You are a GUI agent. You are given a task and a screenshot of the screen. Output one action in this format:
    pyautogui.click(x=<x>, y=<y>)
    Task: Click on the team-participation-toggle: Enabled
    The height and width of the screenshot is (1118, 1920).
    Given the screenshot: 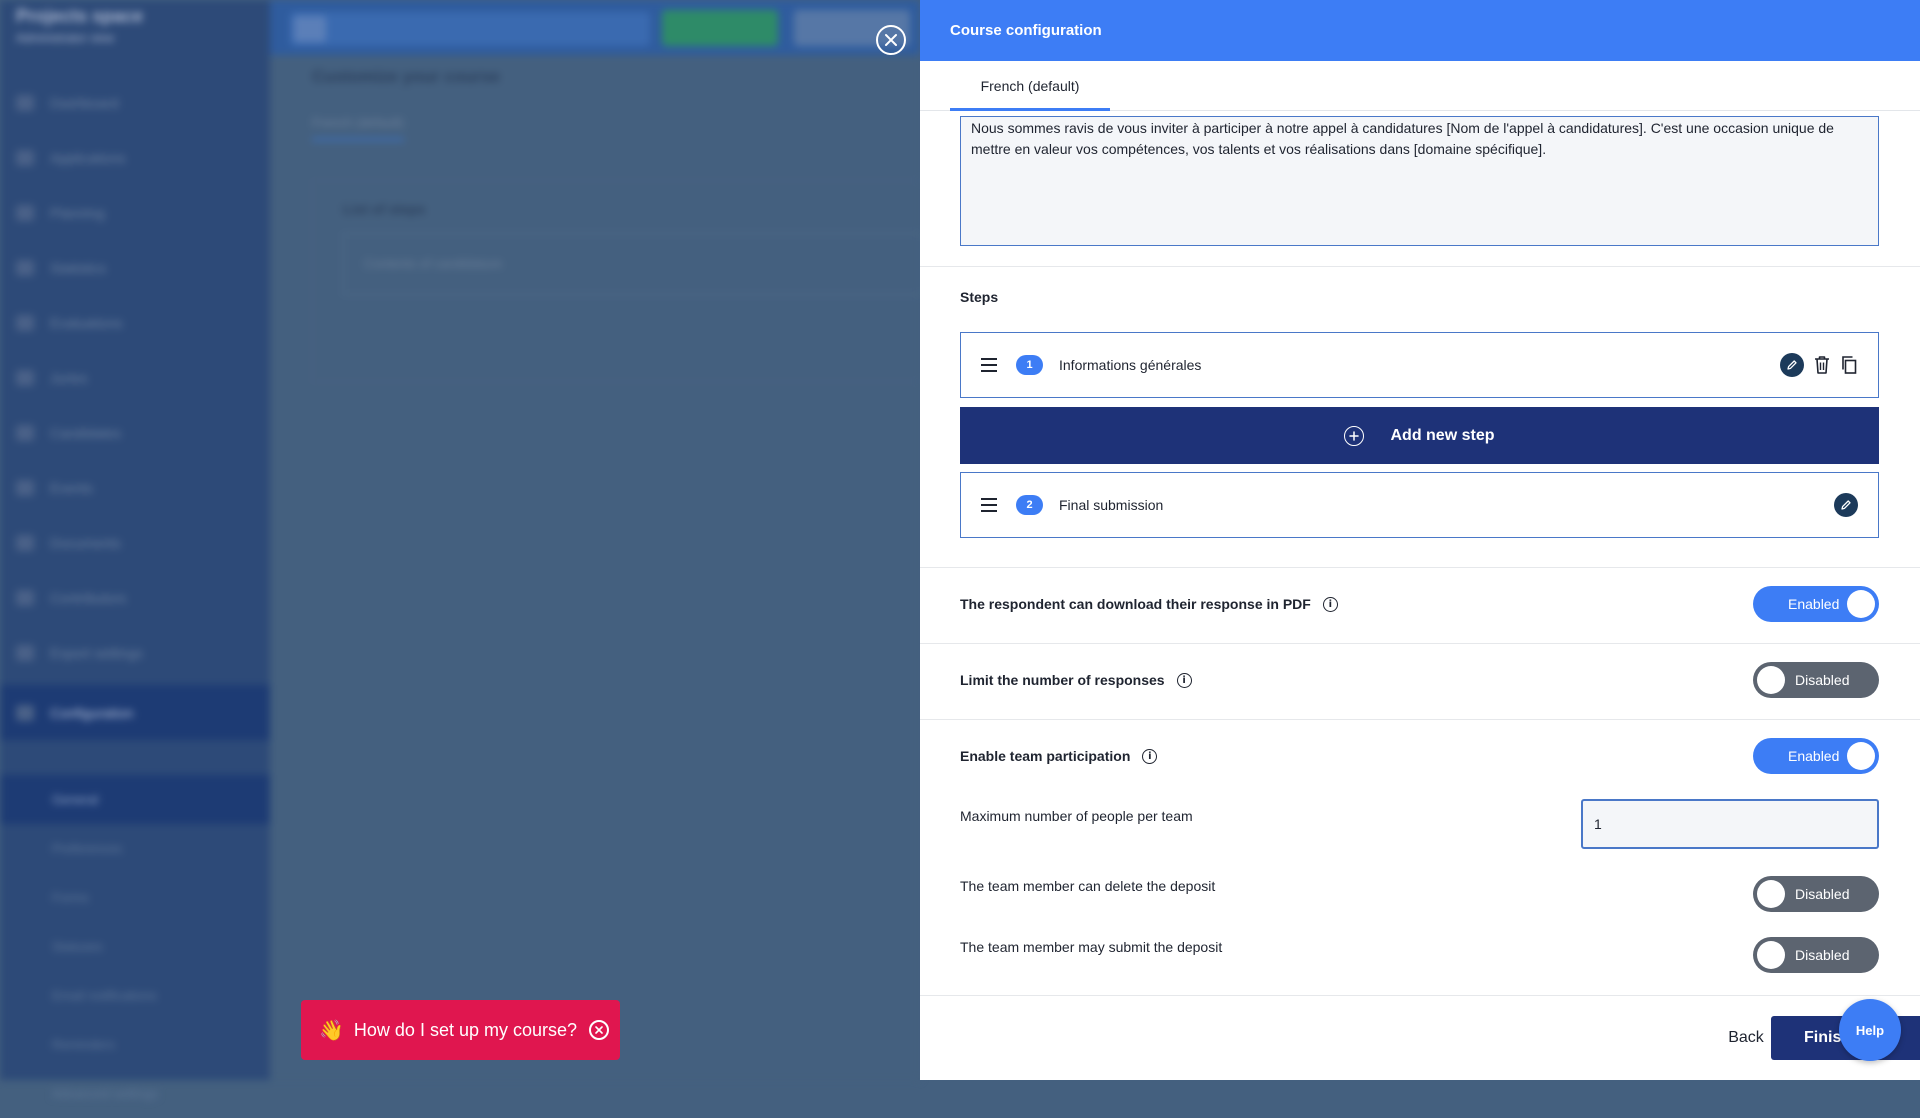 What is the action you would take?
    pyautogui.click(x=1816, y=756)
    